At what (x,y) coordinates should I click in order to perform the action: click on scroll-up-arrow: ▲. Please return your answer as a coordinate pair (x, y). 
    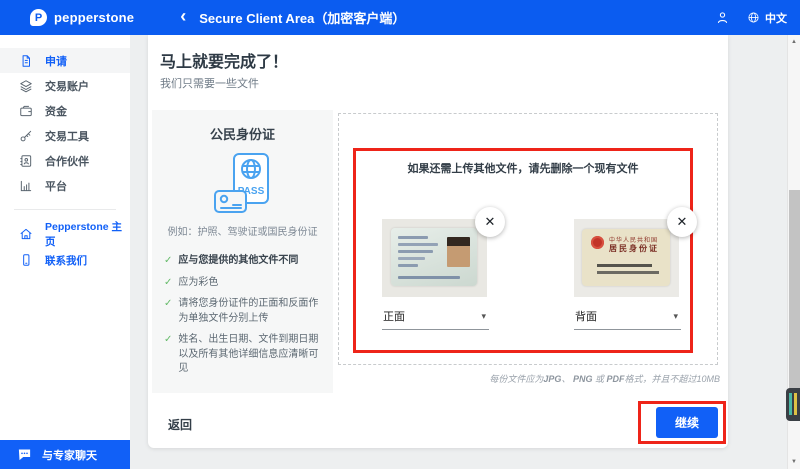
    Looking at the image, I should click on (794, 42).